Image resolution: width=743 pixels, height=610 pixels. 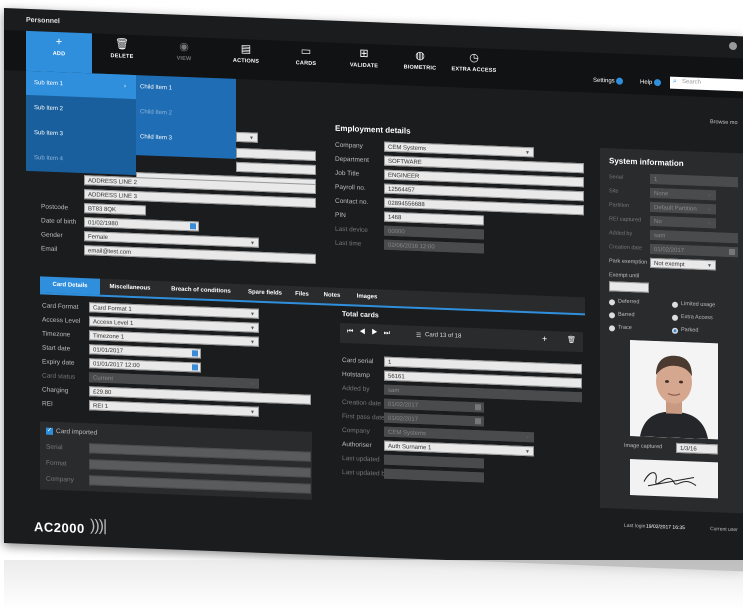 I want to click on validate-icon: ⊞, so click(x=364, y=54).